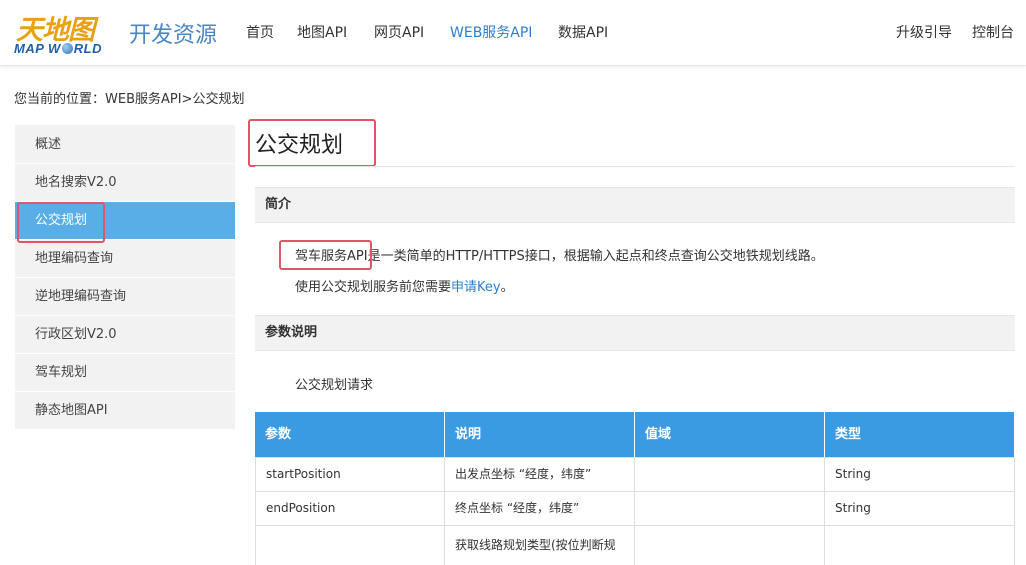  What do you see at coordinates (507, 287) in the screenshot?
I see `intro-line-2-suffix: 。` at bounding box center [507, 287].